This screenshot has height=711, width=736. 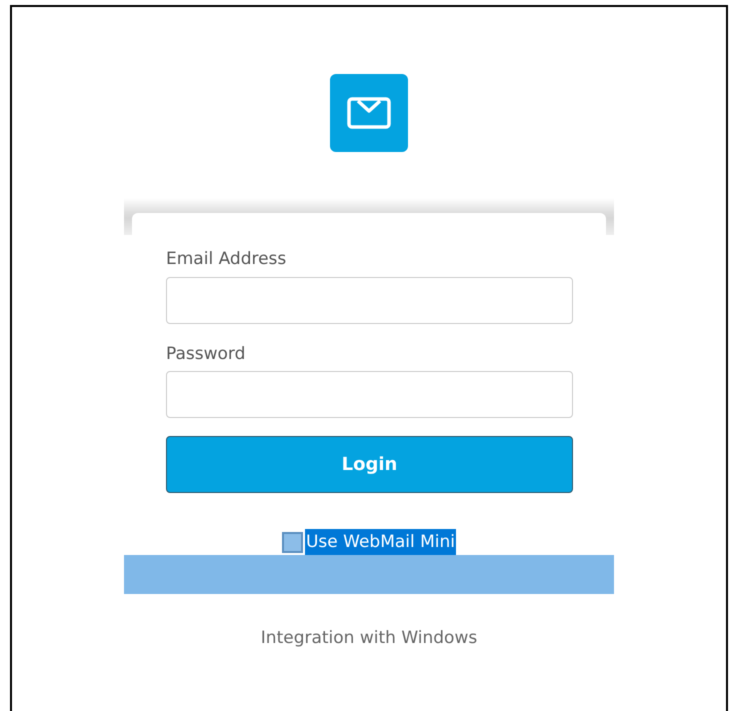 What do you see at coordinates (369, 464) in the screenshot?
I see `login-button: Login` at bounding box center [369, 464].